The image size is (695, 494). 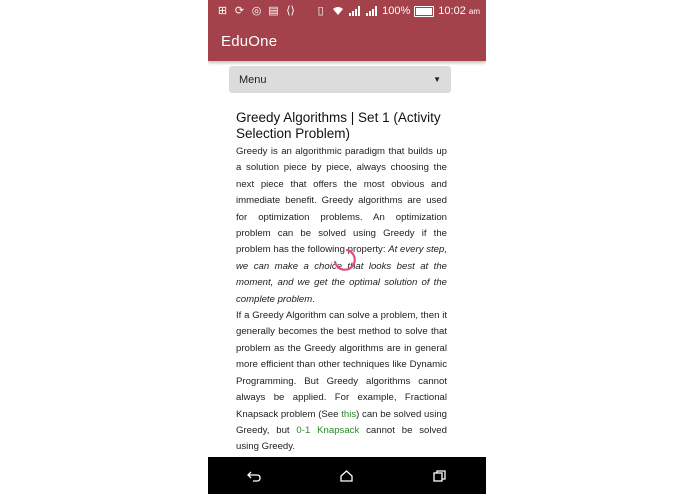 I want to click on notification-plus-icon: ⊞, so click(x=222, y=11).